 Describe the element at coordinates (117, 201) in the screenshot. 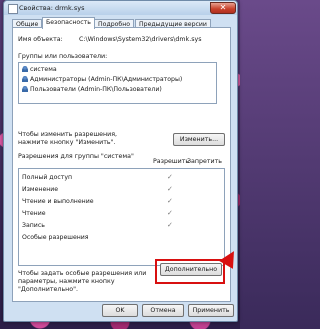

I see `table-row: Чтение и выполнение ✓` at that location.